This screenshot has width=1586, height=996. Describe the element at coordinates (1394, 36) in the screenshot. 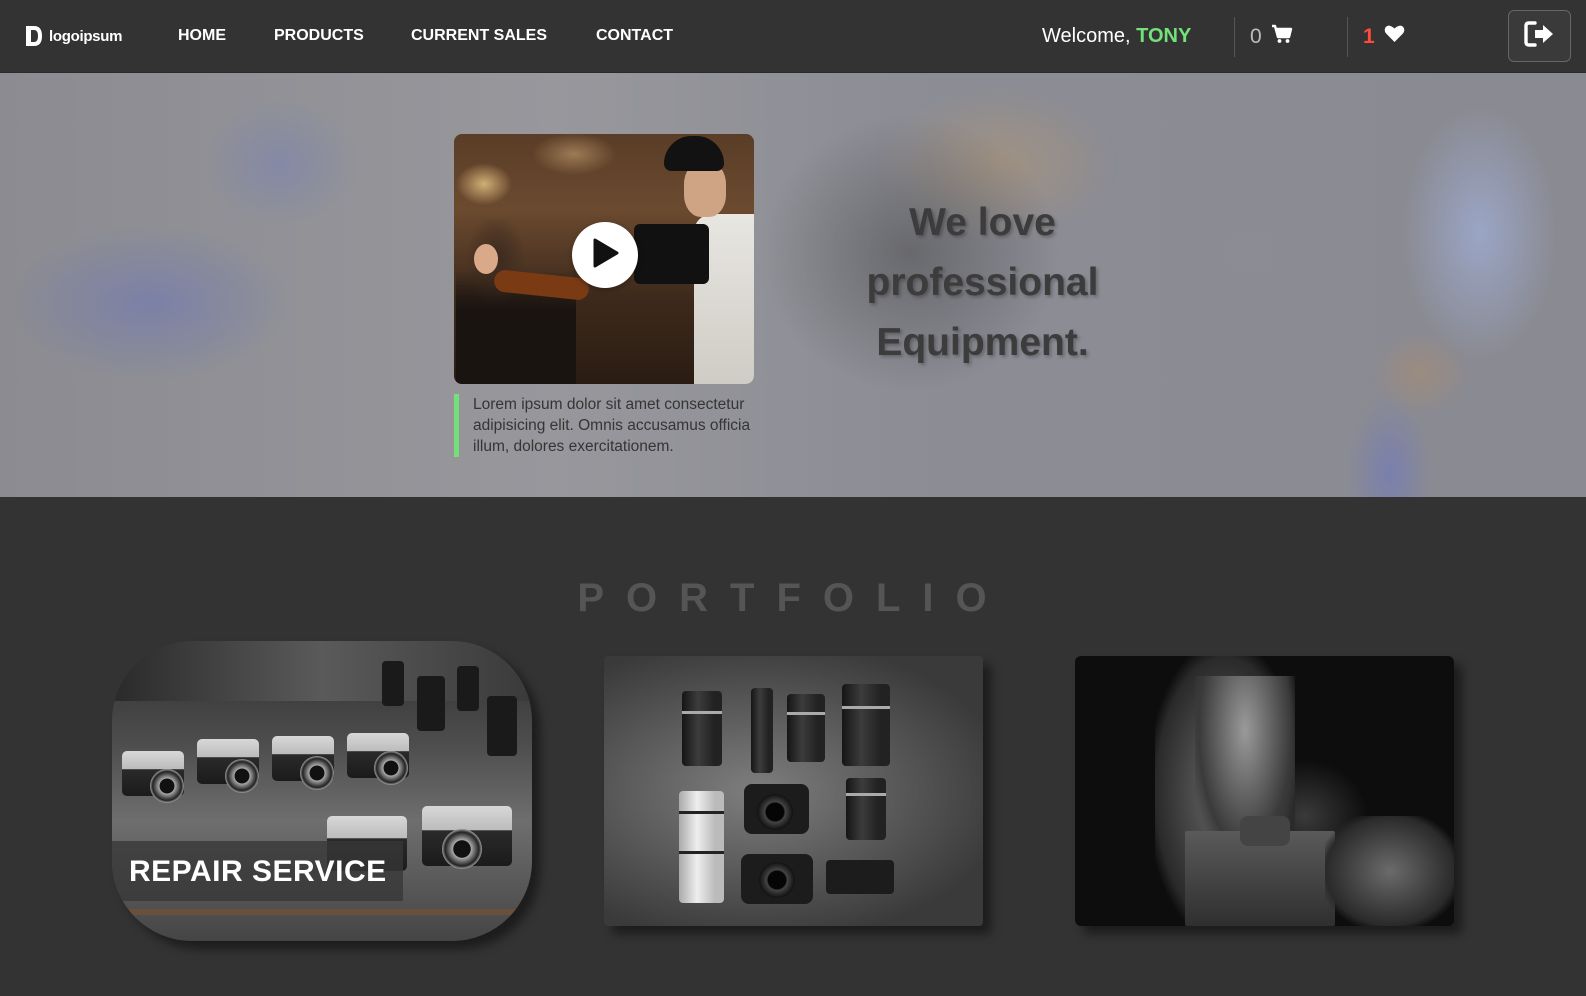

I see `heart-icon` at that location.